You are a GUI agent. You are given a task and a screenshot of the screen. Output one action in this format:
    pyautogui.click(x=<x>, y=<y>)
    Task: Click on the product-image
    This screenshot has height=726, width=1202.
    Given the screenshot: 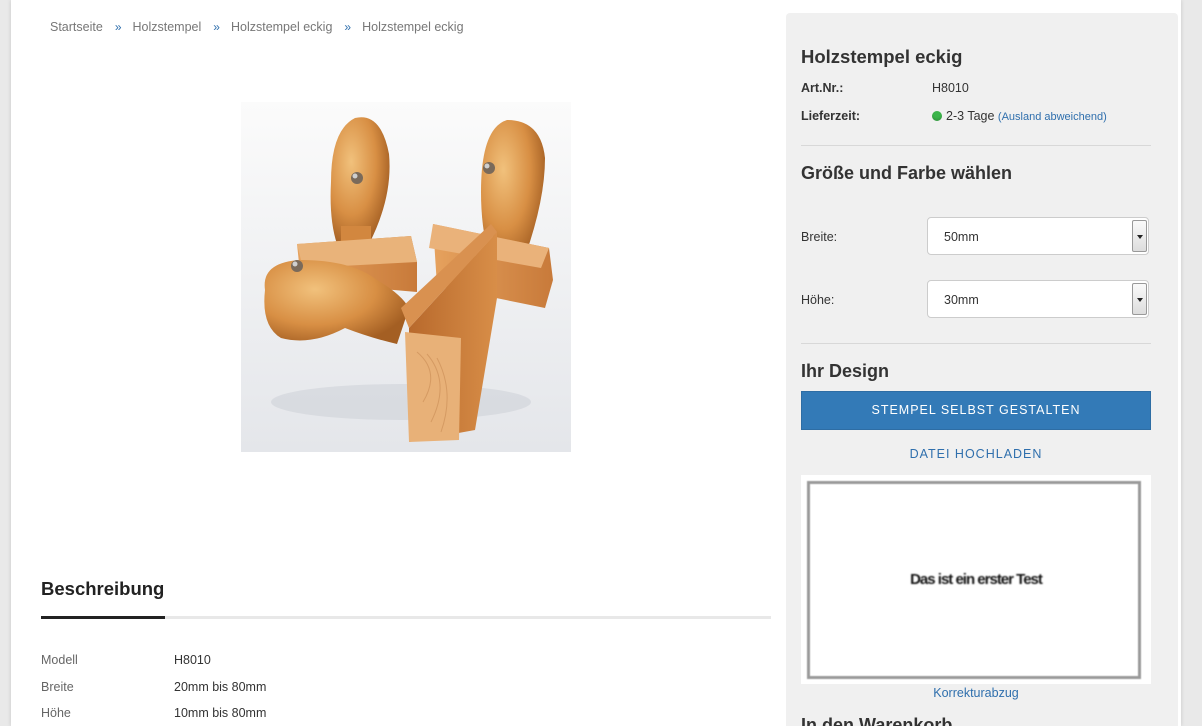 What is the action you would take?
    pyautogui.click(x=406, y=277)
    